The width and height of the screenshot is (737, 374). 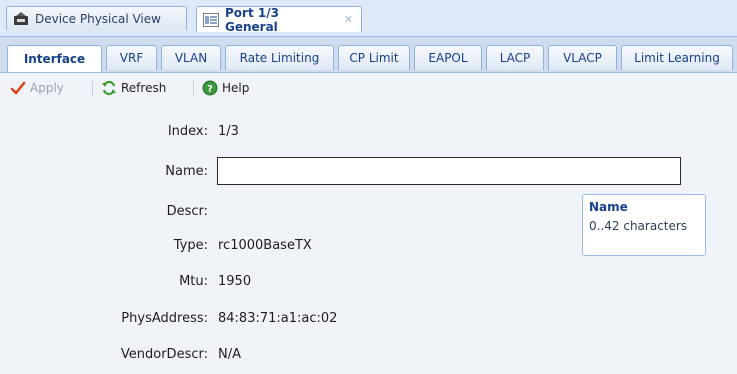 I want to click on tab-lacp: LACP, so click(x=515, y=57).